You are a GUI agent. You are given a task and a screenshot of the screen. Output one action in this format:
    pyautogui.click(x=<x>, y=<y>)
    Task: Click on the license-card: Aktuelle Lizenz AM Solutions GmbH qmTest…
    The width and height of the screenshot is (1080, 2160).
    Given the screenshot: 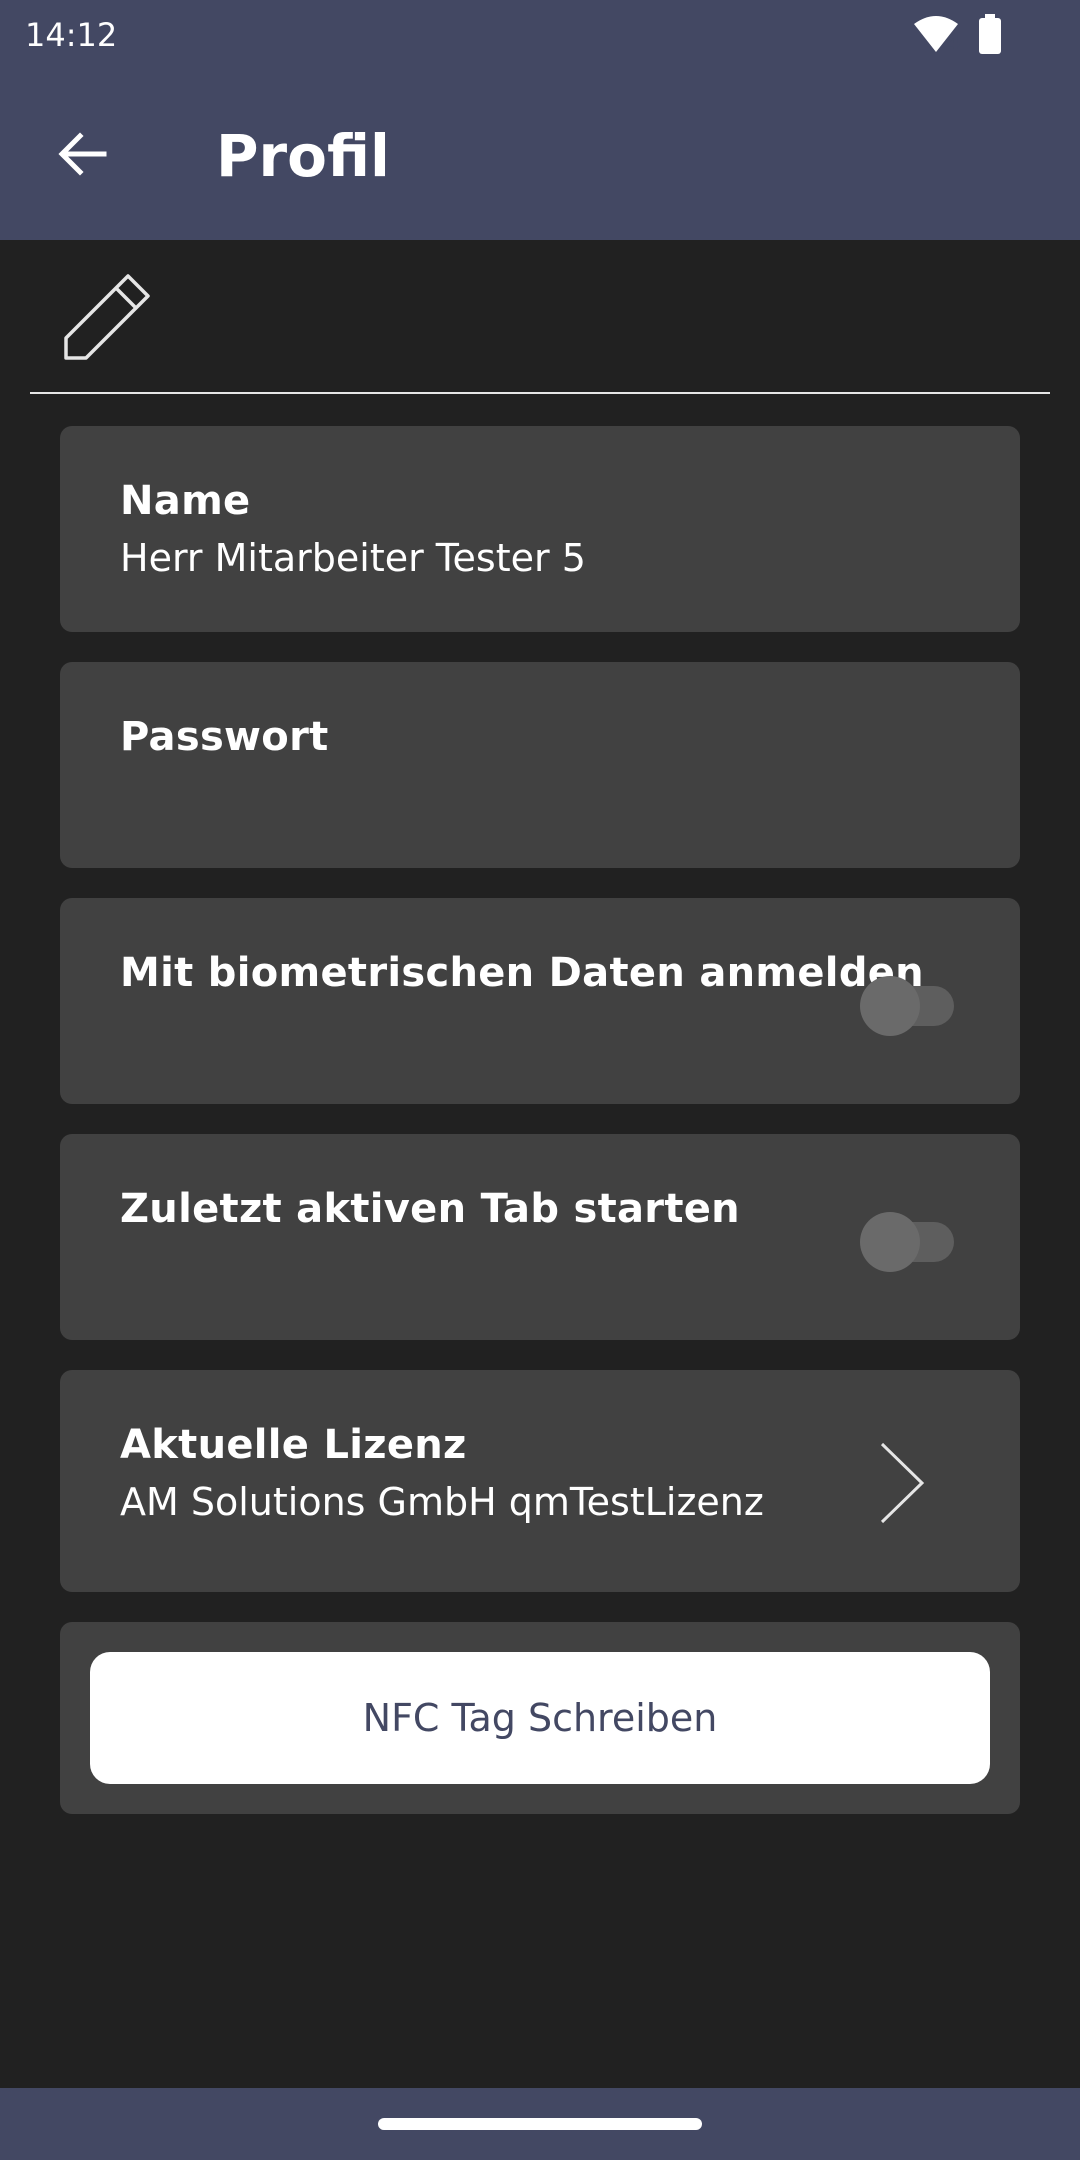 What is the action you would take?
    pyautogui.click(x=540, y=1481)
    